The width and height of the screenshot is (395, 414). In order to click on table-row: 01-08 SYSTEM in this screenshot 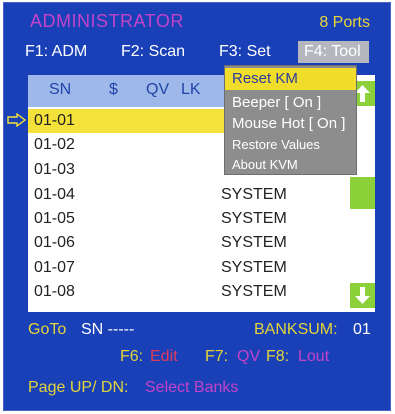, I will do `click(189, 292)`.